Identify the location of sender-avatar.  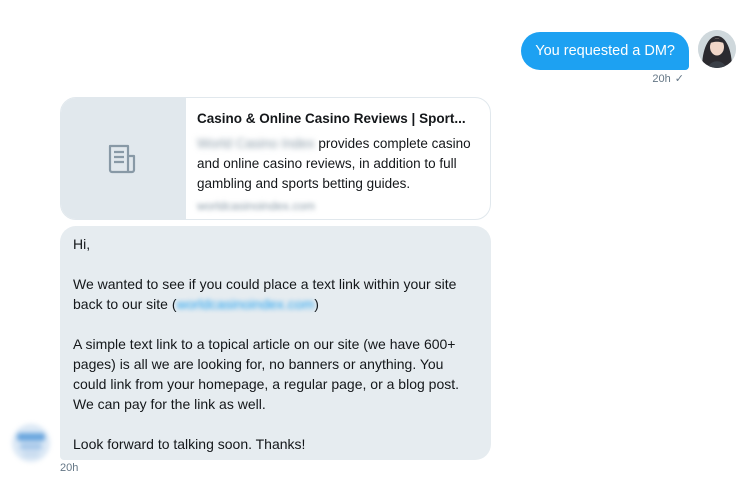
(717, 49).